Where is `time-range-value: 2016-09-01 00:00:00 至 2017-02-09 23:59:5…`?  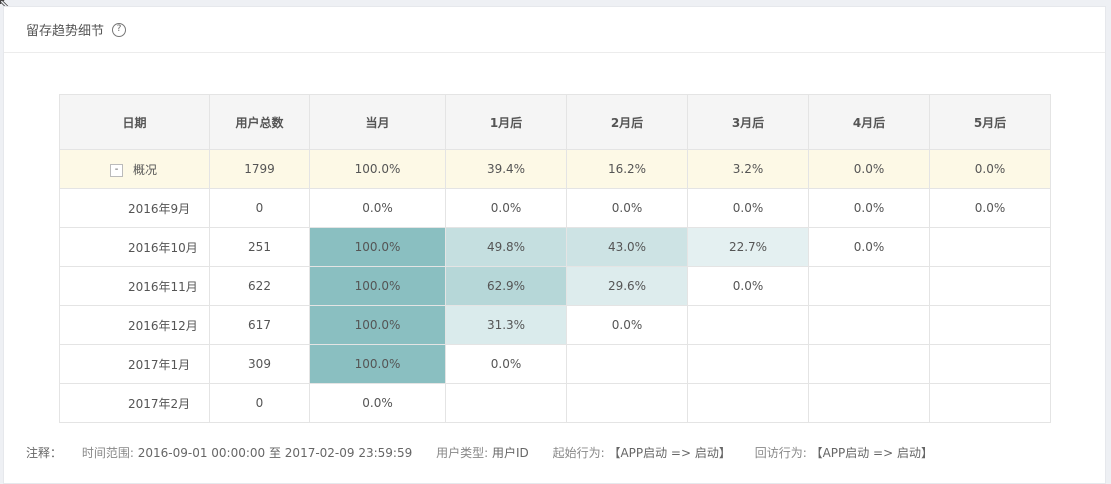 time-range-value: 2016-09-01 00:00:00 至 2017-02-09 23:59:5… is located at coordinates (275, 453).